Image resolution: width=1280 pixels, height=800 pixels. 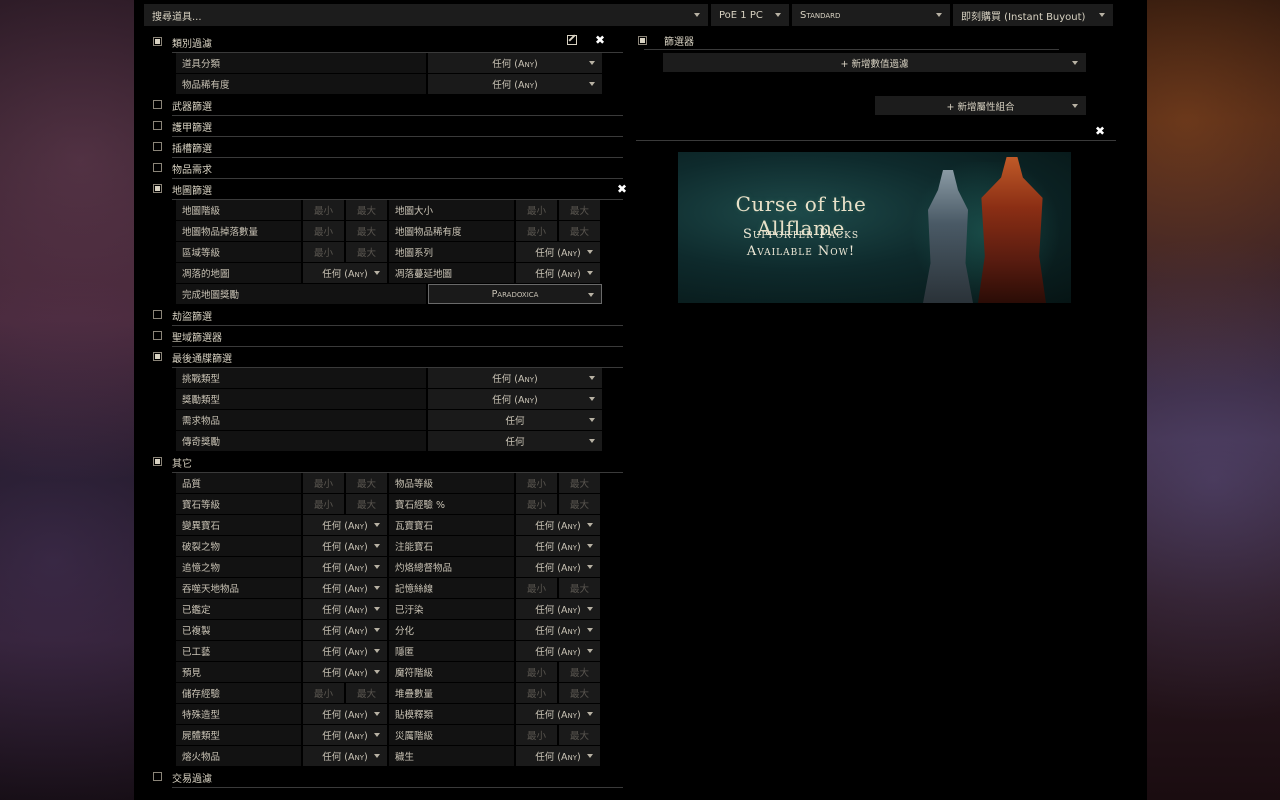 I want to click on ultimatum-filters-section: 最後通牒篩選, so click(x=388, y=357).